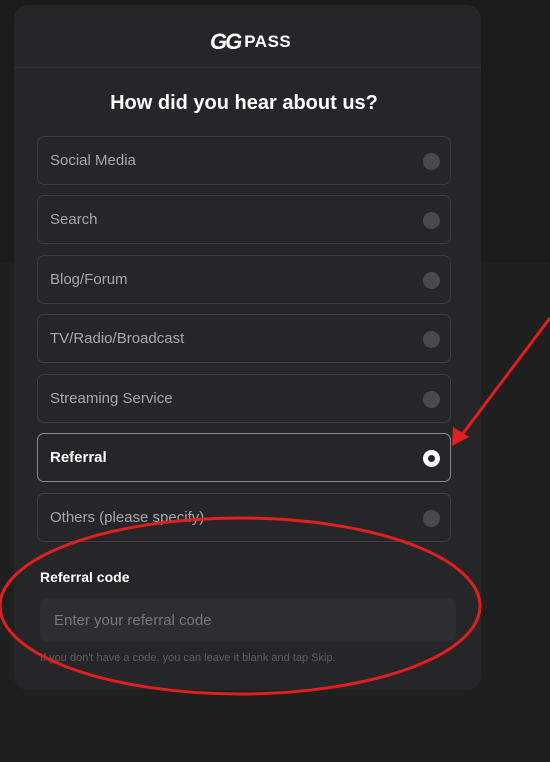 The image size is (550, 762). I want to click on option-label: Blog/Forum, so click(89, 279).